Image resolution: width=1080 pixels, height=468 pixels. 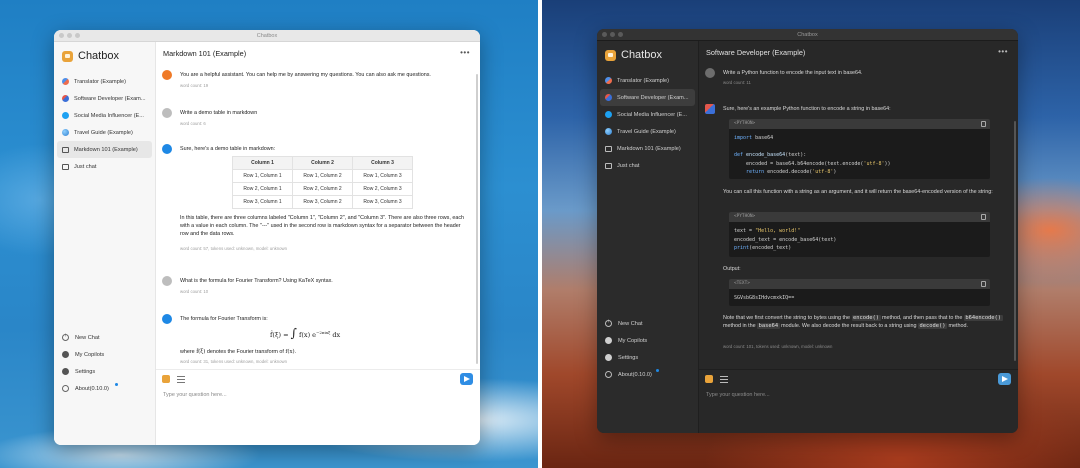 What do you see at coordinates (737, 82) in the screenshot?
I see `word-count: word count: 11` at bounding box center [737, 82].